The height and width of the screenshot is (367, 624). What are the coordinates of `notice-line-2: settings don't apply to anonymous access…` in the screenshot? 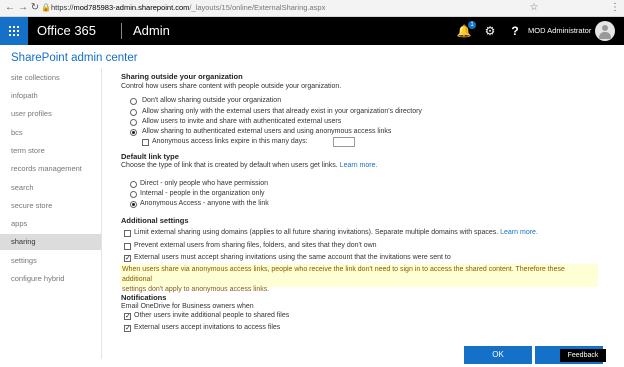 It's located at (196, 289).